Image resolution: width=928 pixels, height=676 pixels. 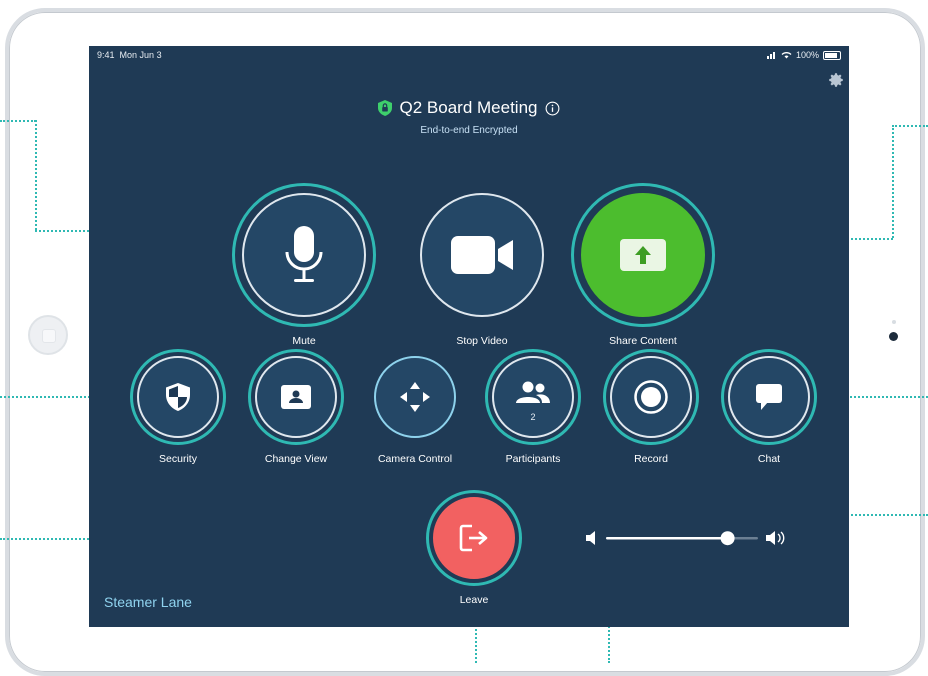 I want to click on mute-ring, so click(x=304, y=255).